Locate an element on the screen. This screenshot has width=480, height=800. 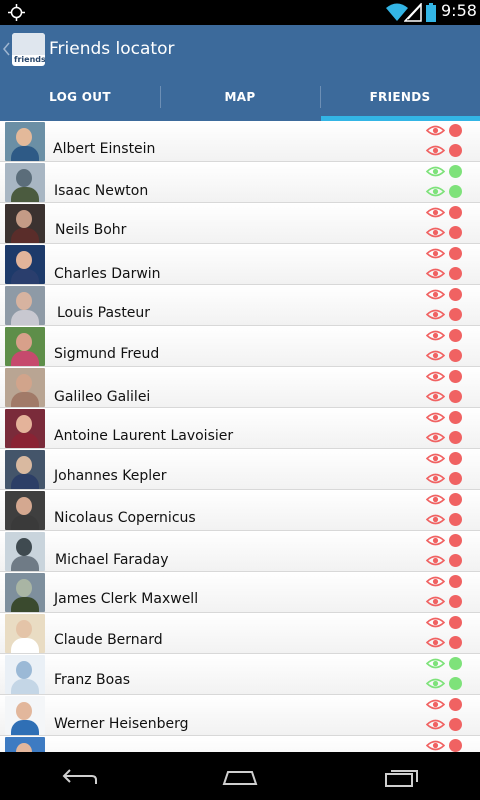
status-bar: 9:58 is located at coordinates (240, 12).